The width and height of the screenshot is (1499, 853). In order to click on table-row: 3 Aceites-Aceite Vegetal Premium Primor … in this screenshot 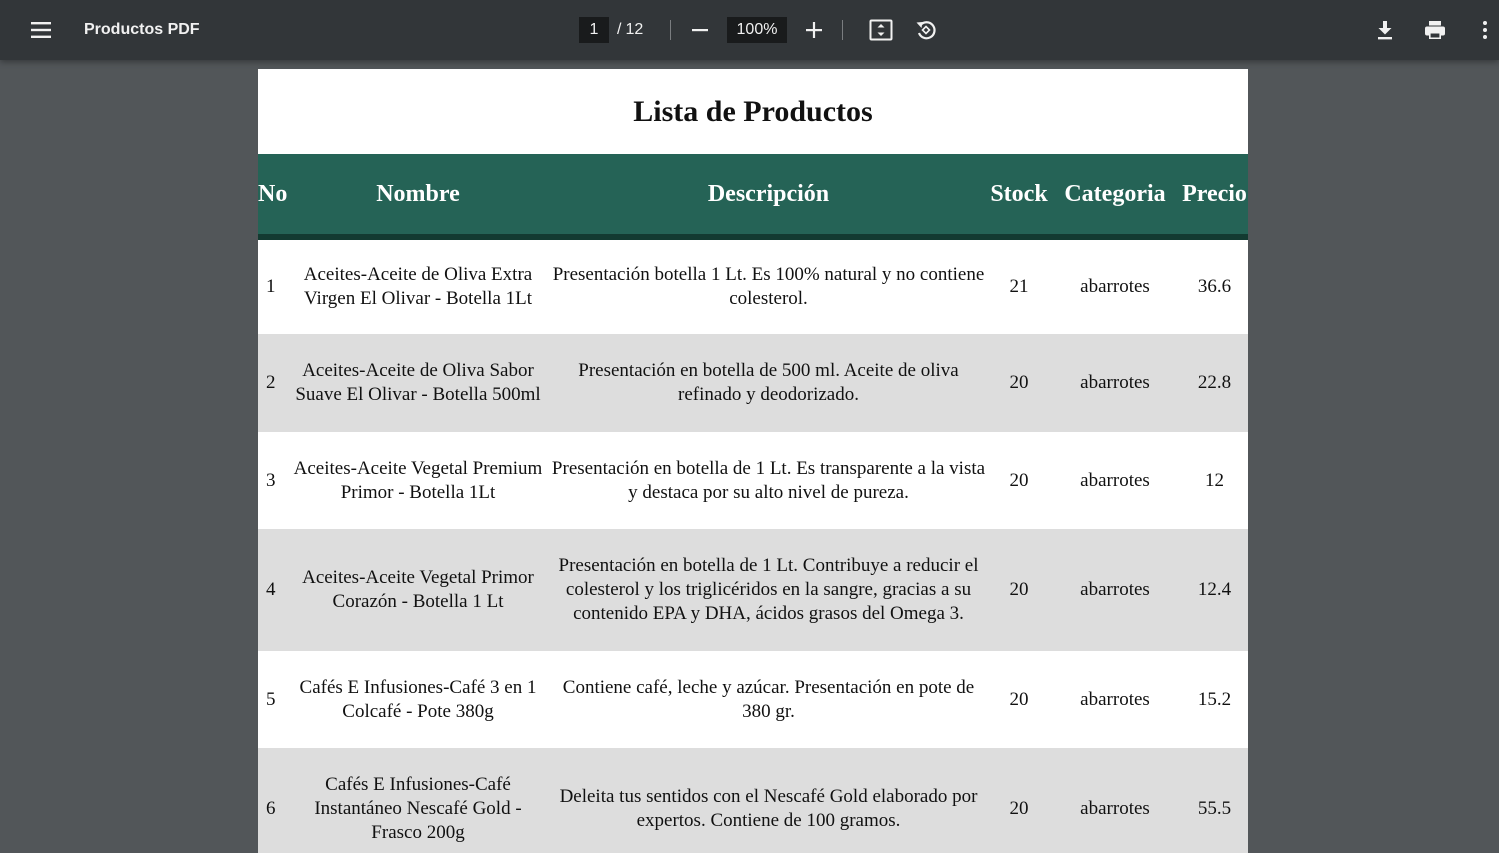, I will do `click(753, 480)`.